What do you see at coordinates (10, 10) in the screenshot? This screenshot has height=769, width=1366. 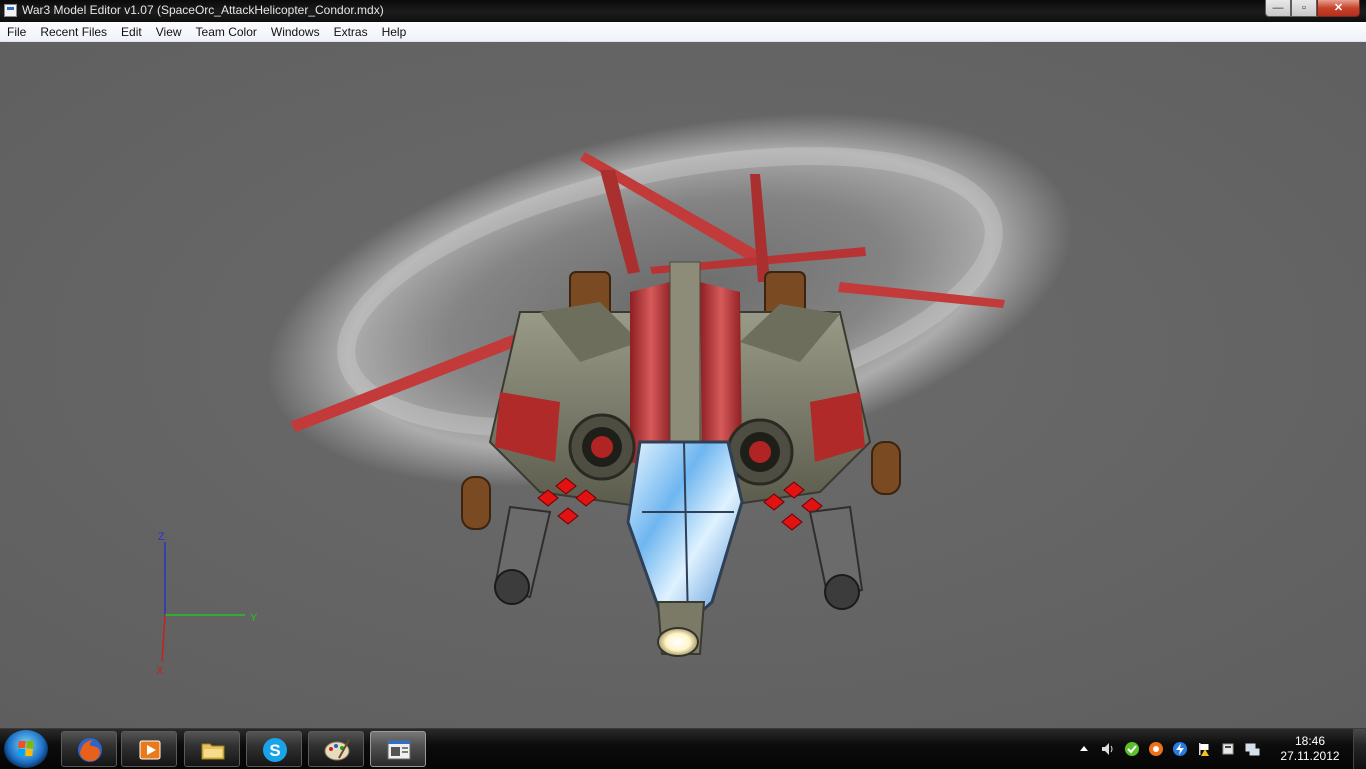 I see `app-icon` at bounding box center [10, 10].